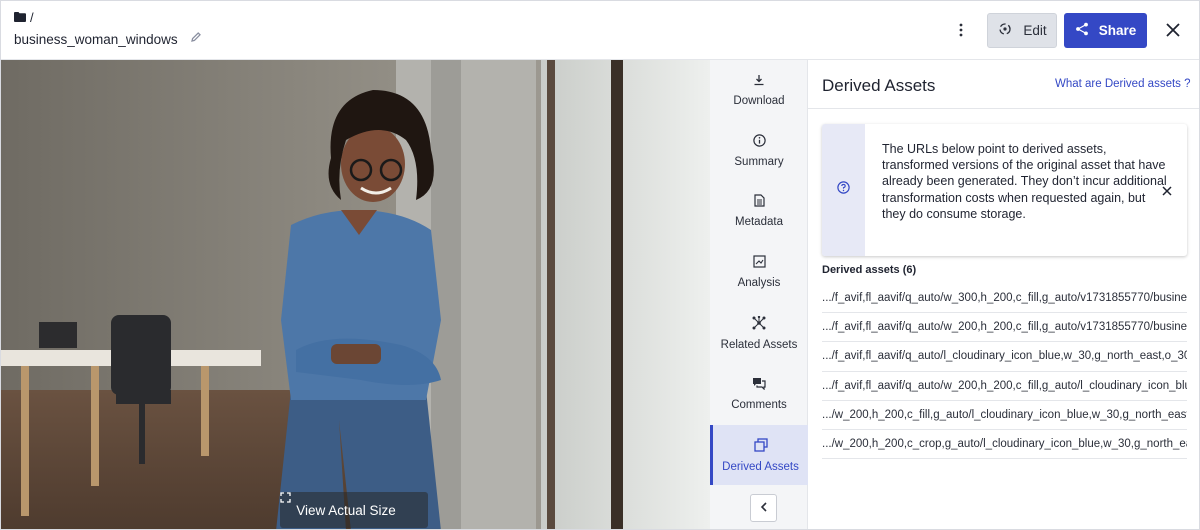 Image resolution: width=1200 pixels, height=530 pixels. I want to click on edit-button: Edit, so click(1022, 30).